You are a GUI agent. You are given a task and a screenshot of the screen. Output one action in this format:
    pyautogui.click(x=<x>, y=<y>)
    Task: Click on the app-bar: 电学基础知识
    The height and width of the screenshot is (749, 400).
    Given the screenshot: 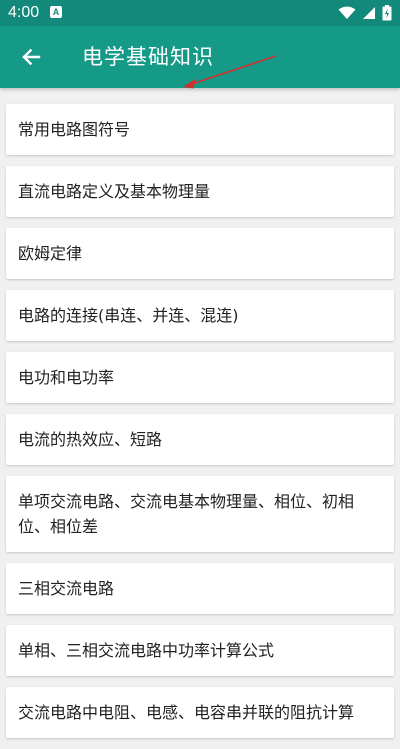 What is the action you would take?
    pyautogui.click(x=200, y=57)
    